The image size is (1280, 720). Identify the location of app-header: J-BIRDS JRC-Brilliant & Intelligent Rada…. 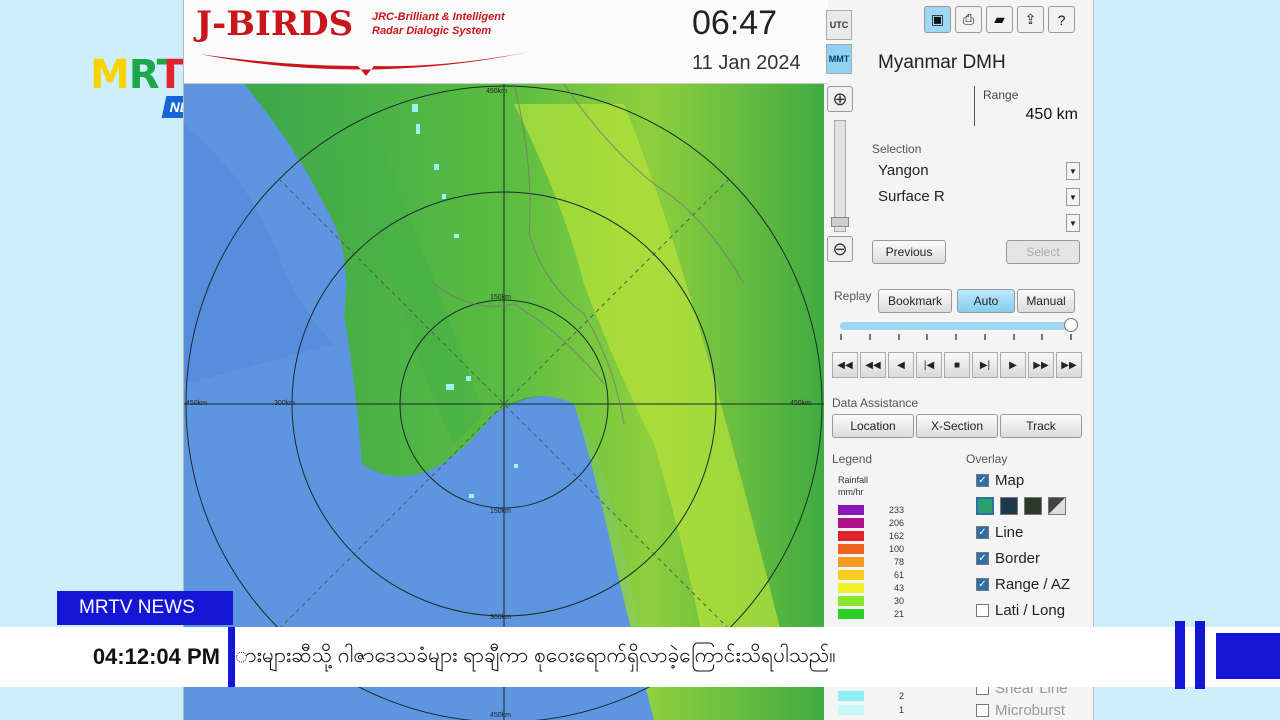
(506, 42).